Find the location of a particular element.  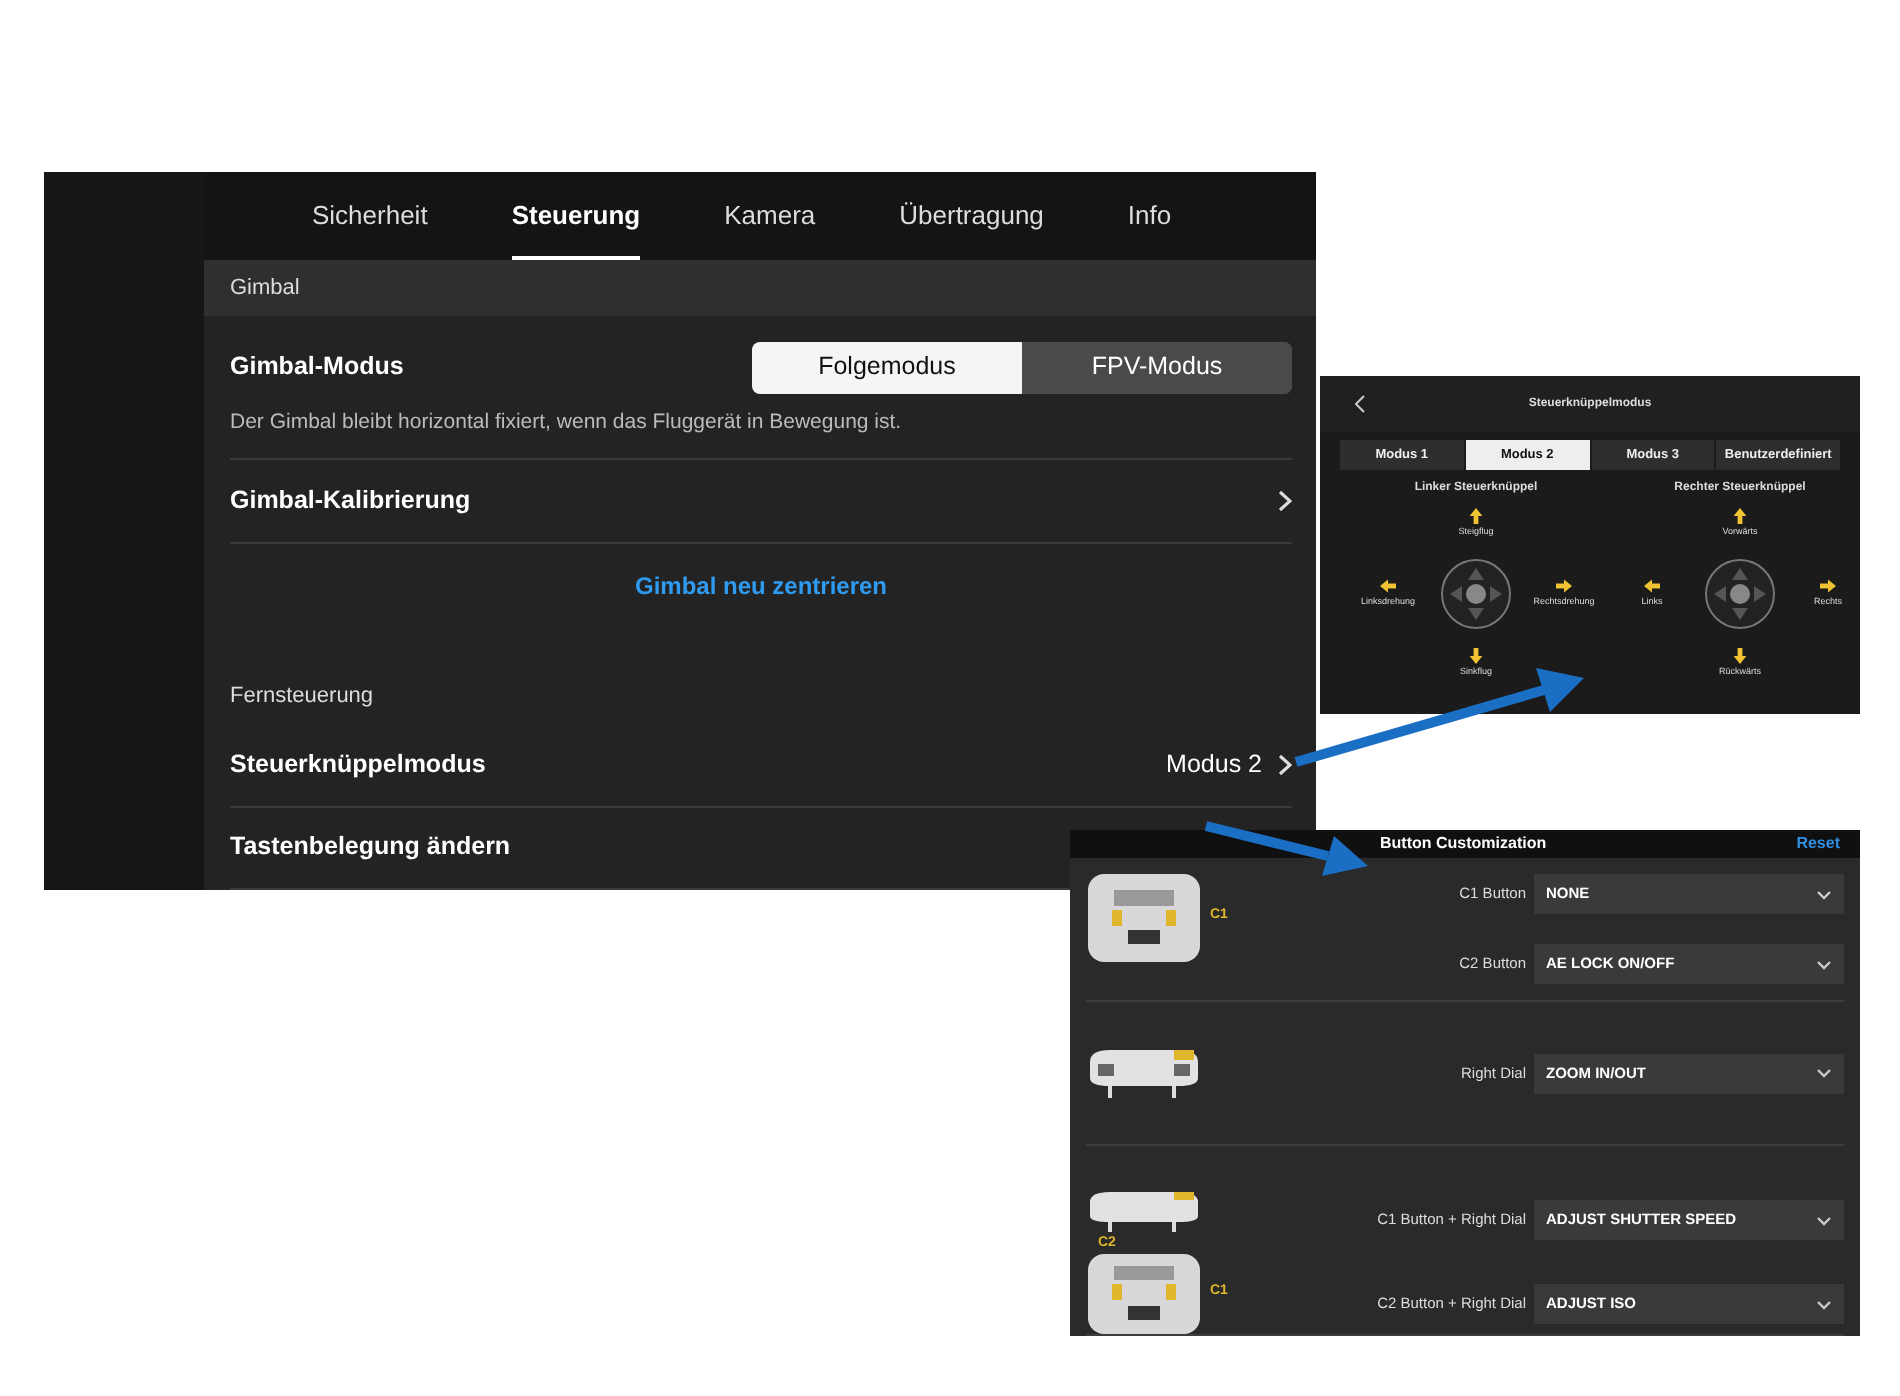

settings-tab: Sicherheit is located at coordinates (370, 216).